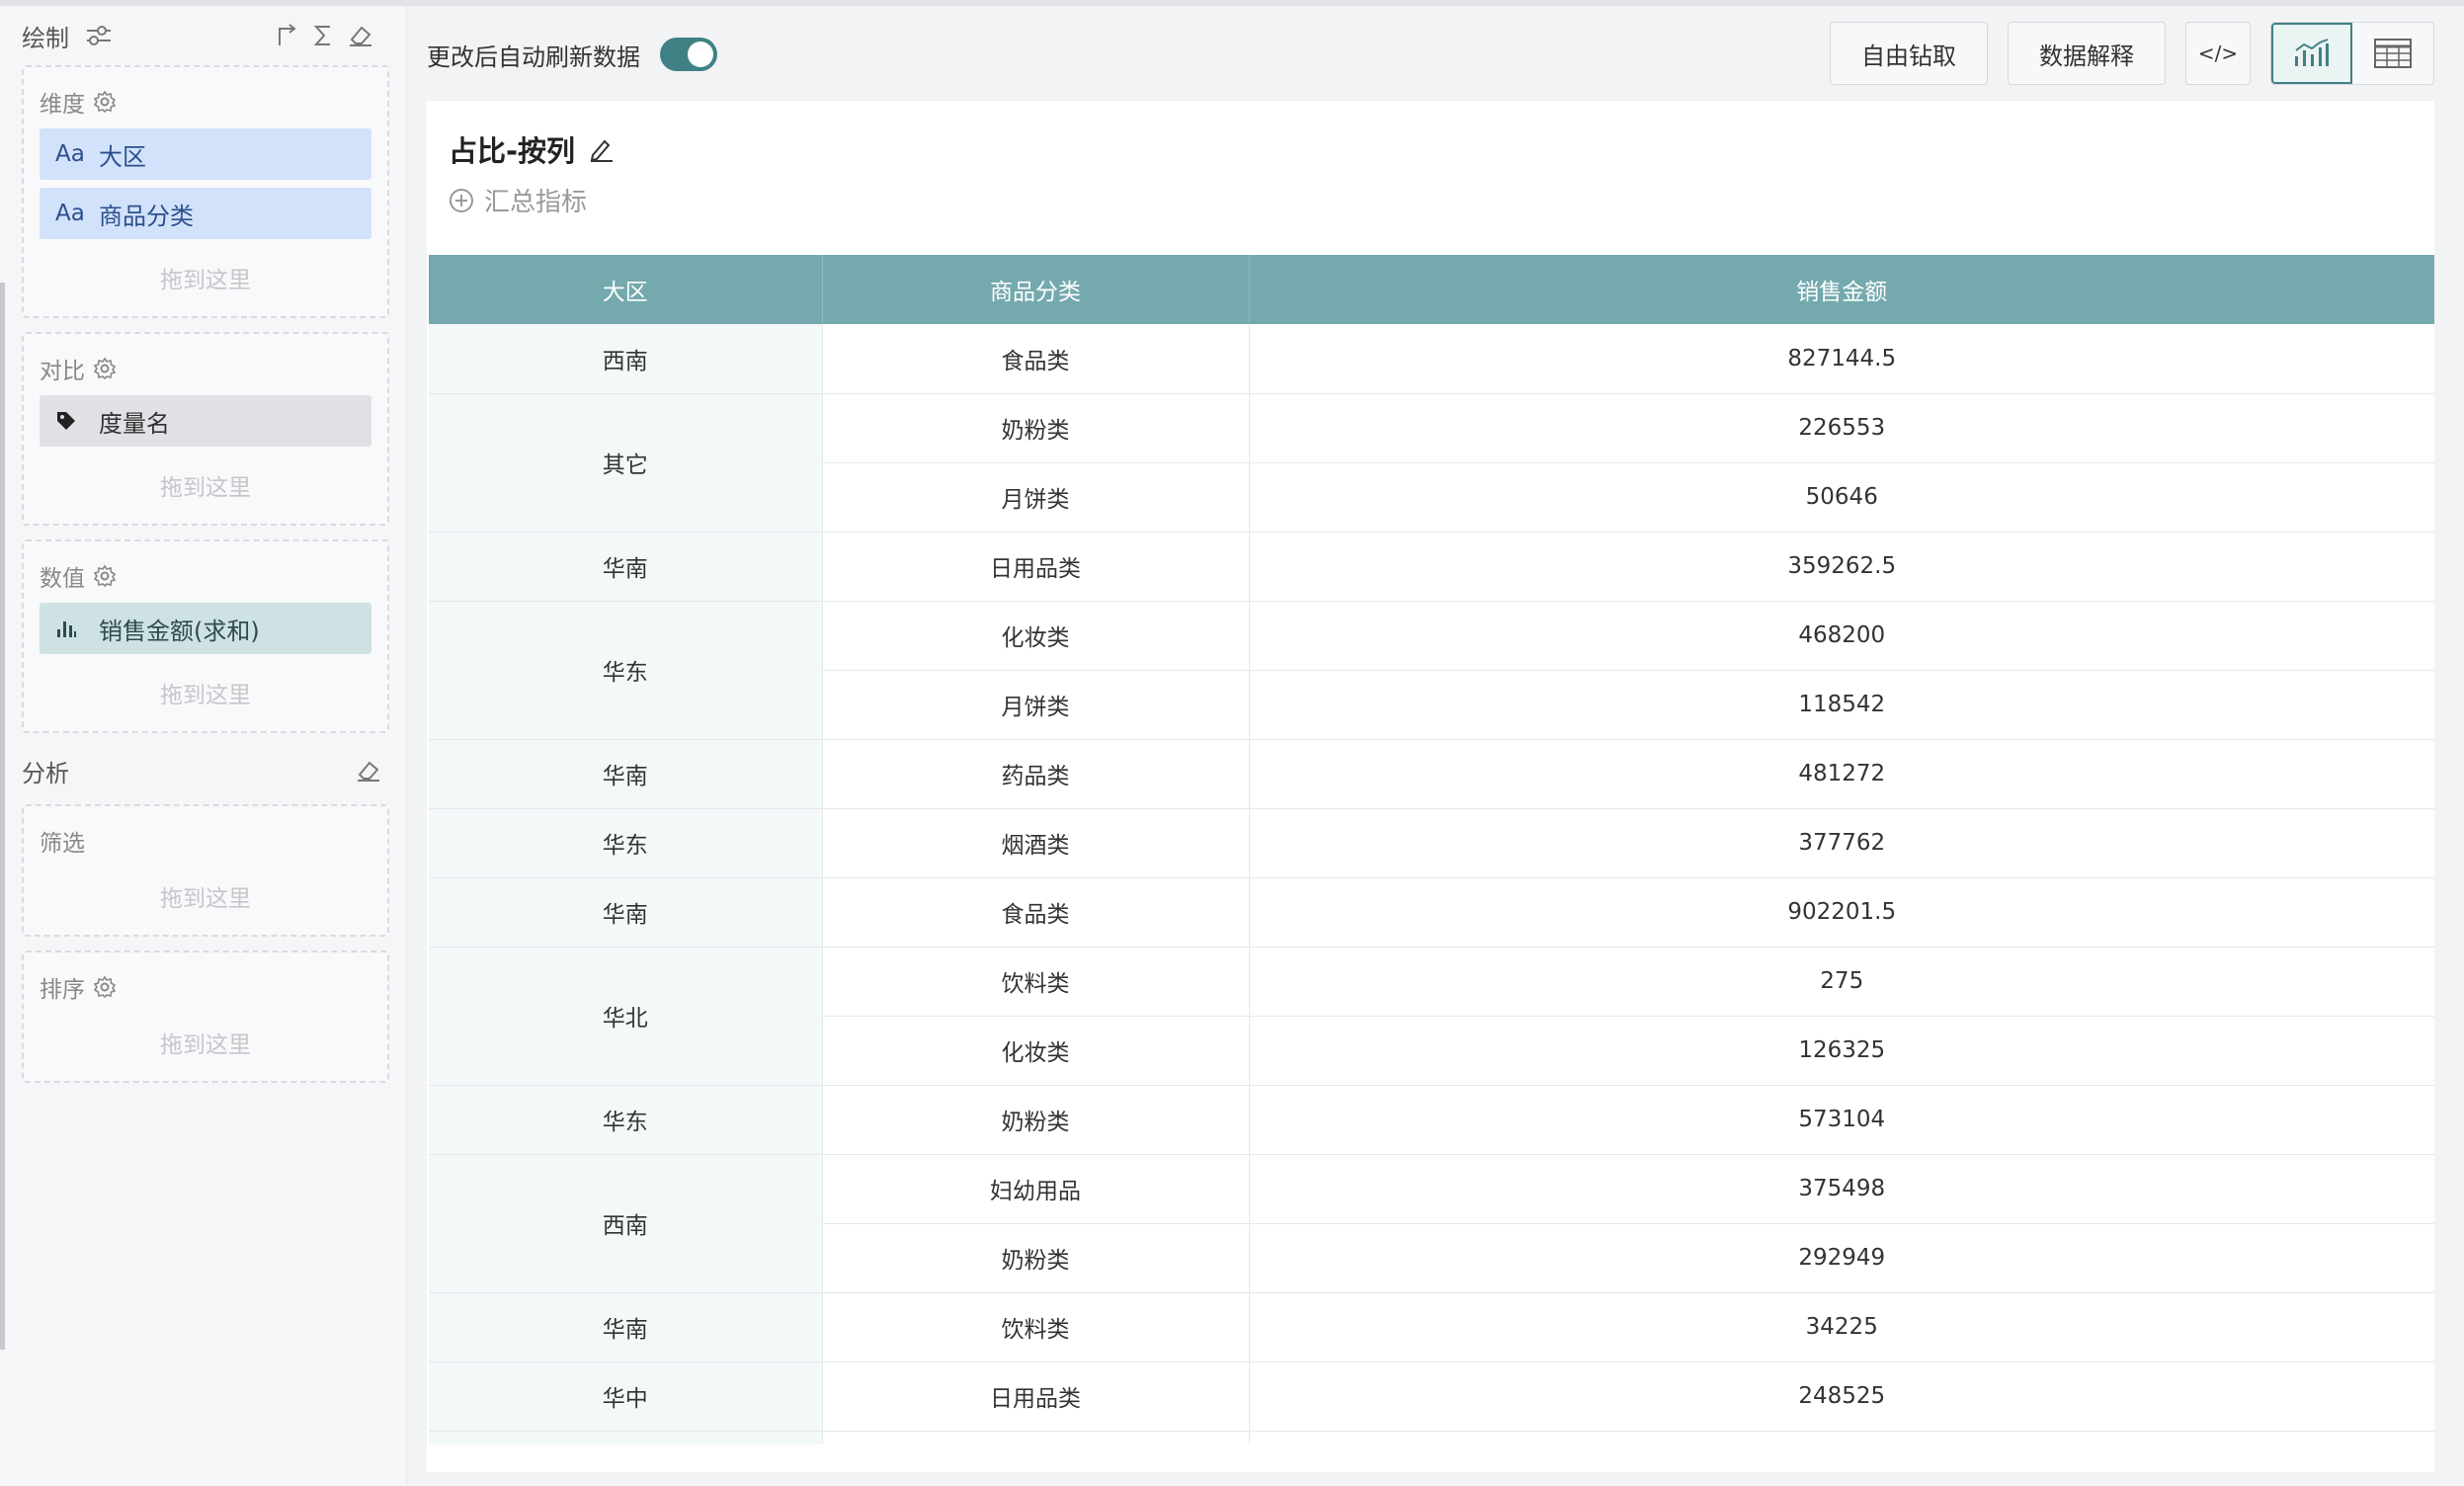  What do you see at coordinates (205, 213) in the screenshot?
I see `dimension-pill-category: Aa 商品分类` at bounding box center [205, 213].